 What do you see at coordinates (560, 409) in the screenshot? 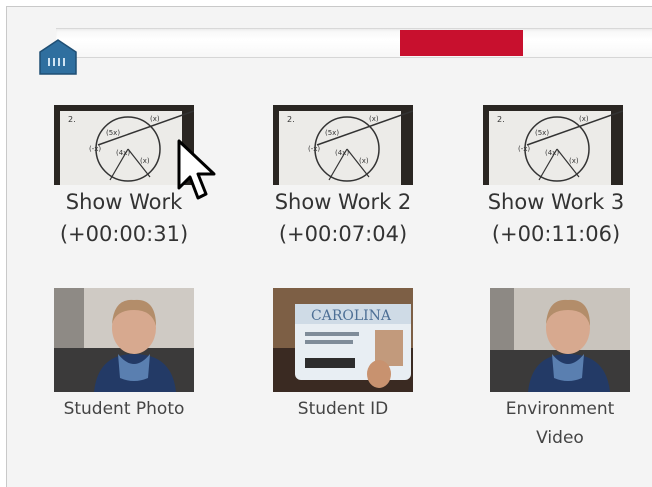
I see `environment-video-label-line1: Environment` at bounding box center [560, 409].